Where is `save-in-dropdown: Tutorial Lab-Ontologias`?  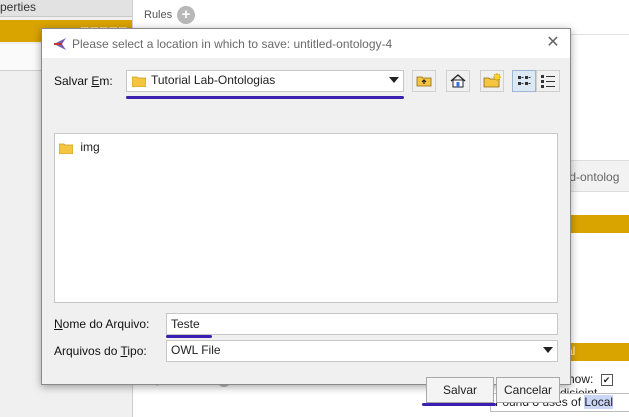
save-in-dropdown: Tutorial Lab-Ontologias is located at coordinates (265, 81).